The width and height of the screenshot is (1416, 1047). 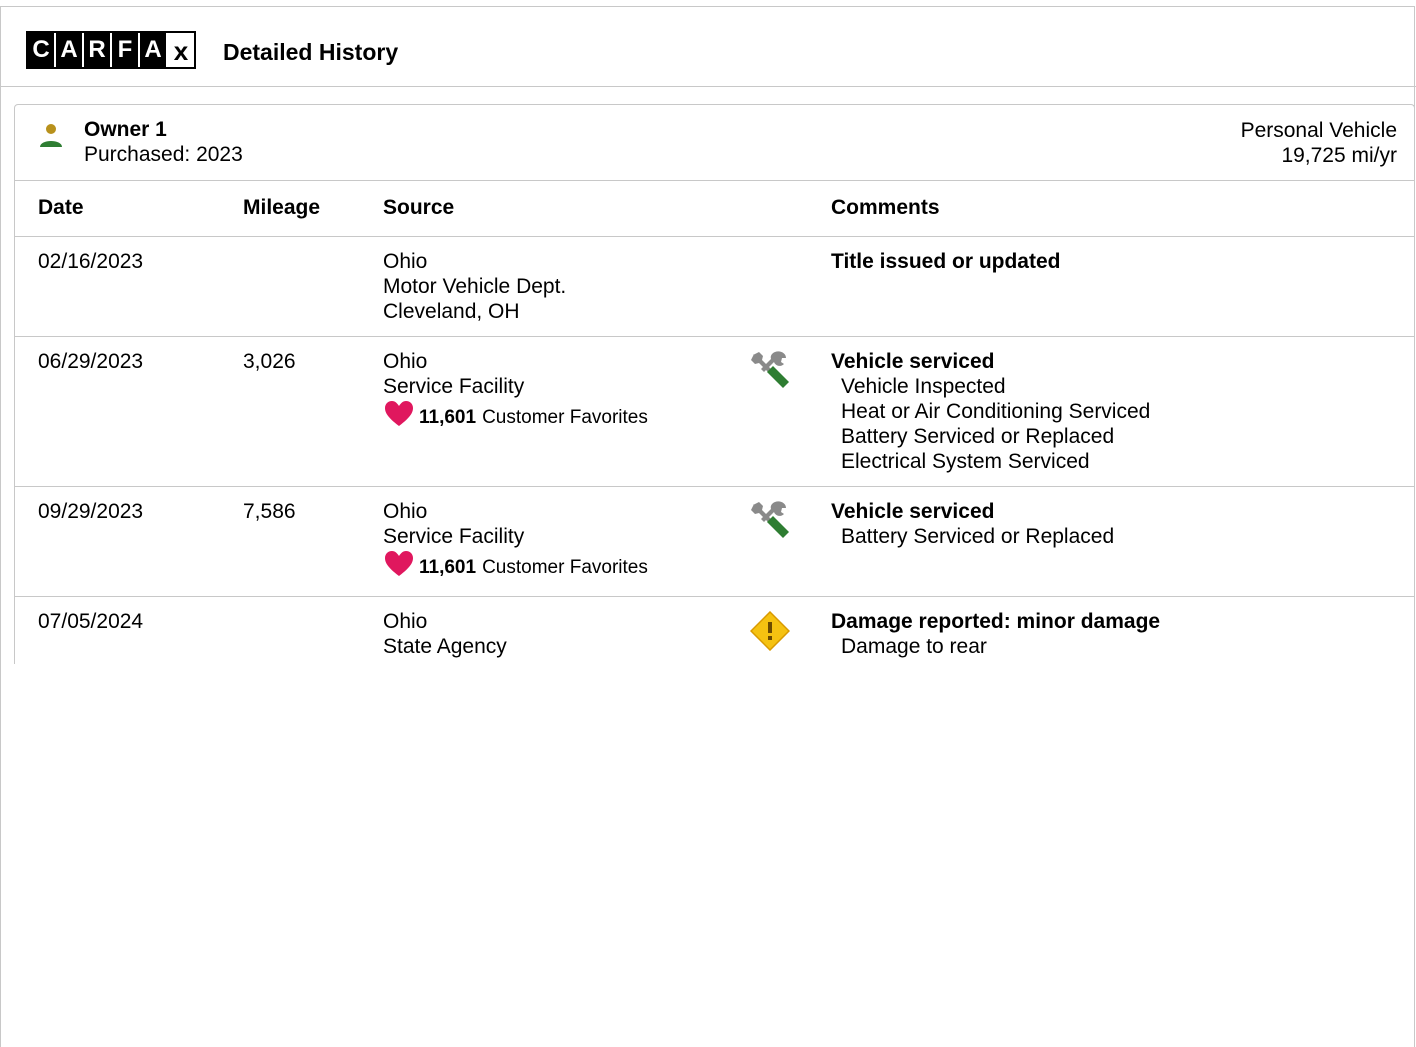 What do you see at coordinates (126, 50) in the screenshot?
I see `logo-letter: F` at bounding box center [126, 50].